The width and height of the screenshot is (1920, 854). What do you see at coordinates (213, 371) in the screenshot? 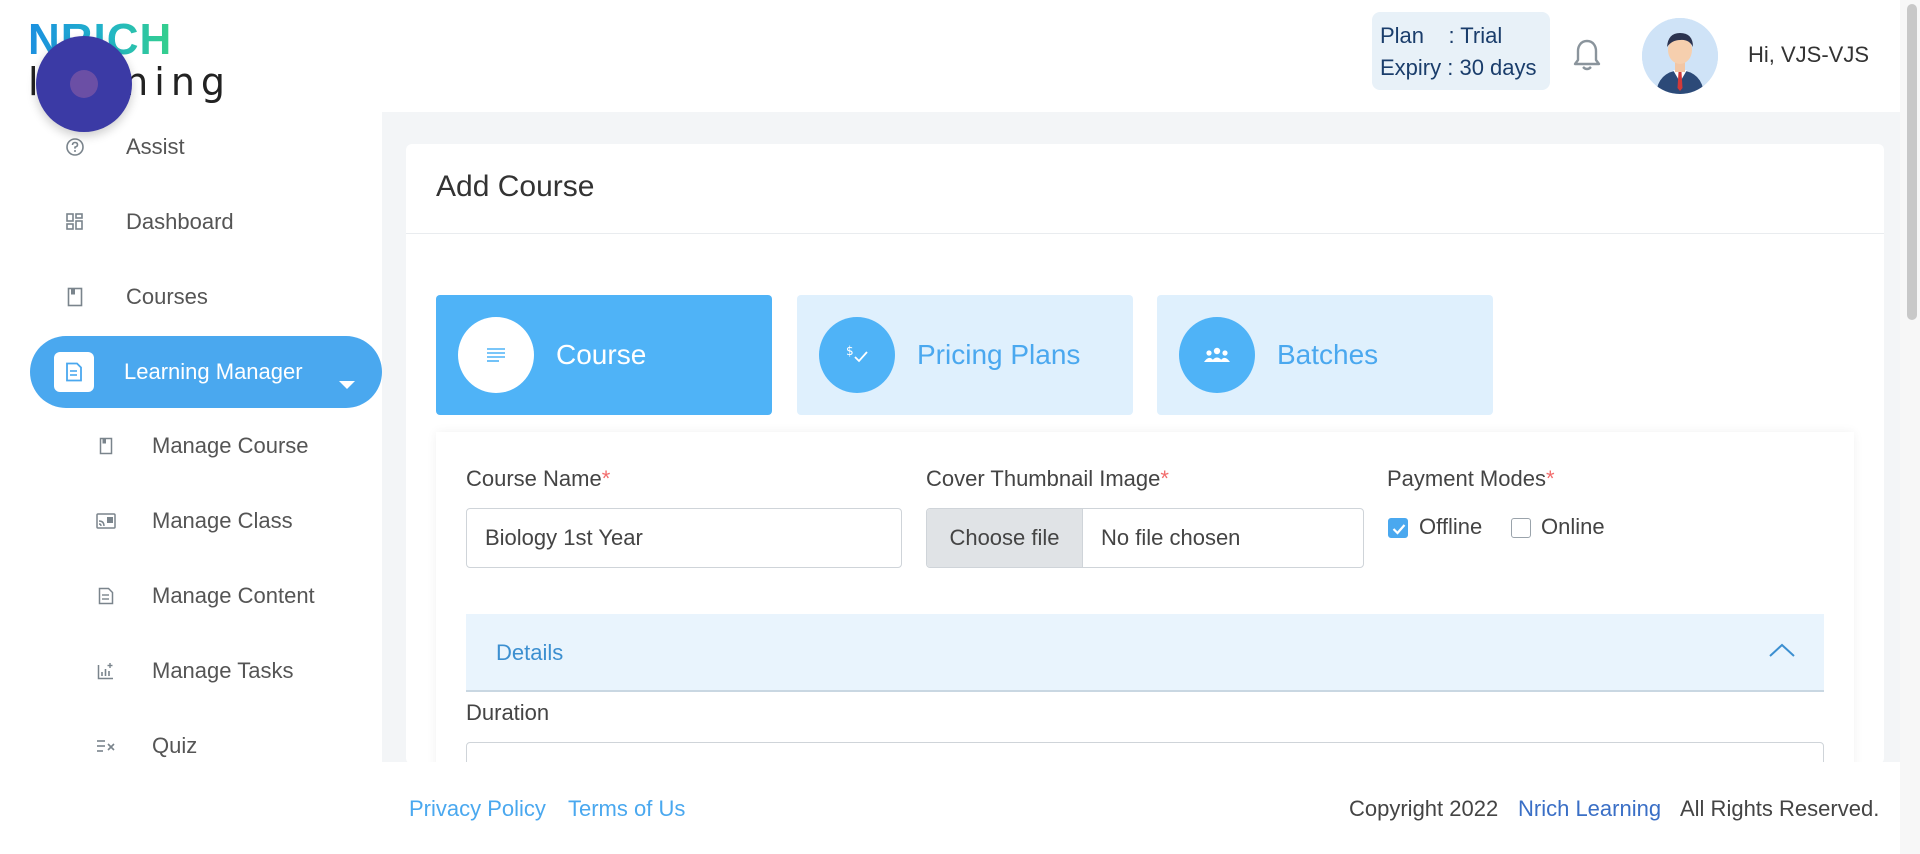
I see `sidebar-item-label: Learning Manager` at bounding box center [213, 371].